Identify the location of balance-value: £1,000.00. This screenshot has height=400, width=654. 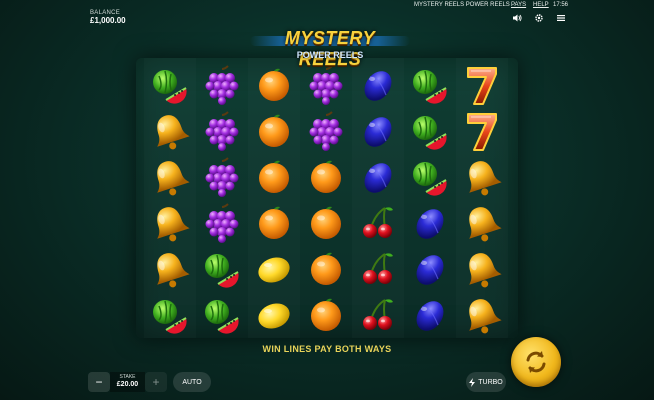
(108, 20).